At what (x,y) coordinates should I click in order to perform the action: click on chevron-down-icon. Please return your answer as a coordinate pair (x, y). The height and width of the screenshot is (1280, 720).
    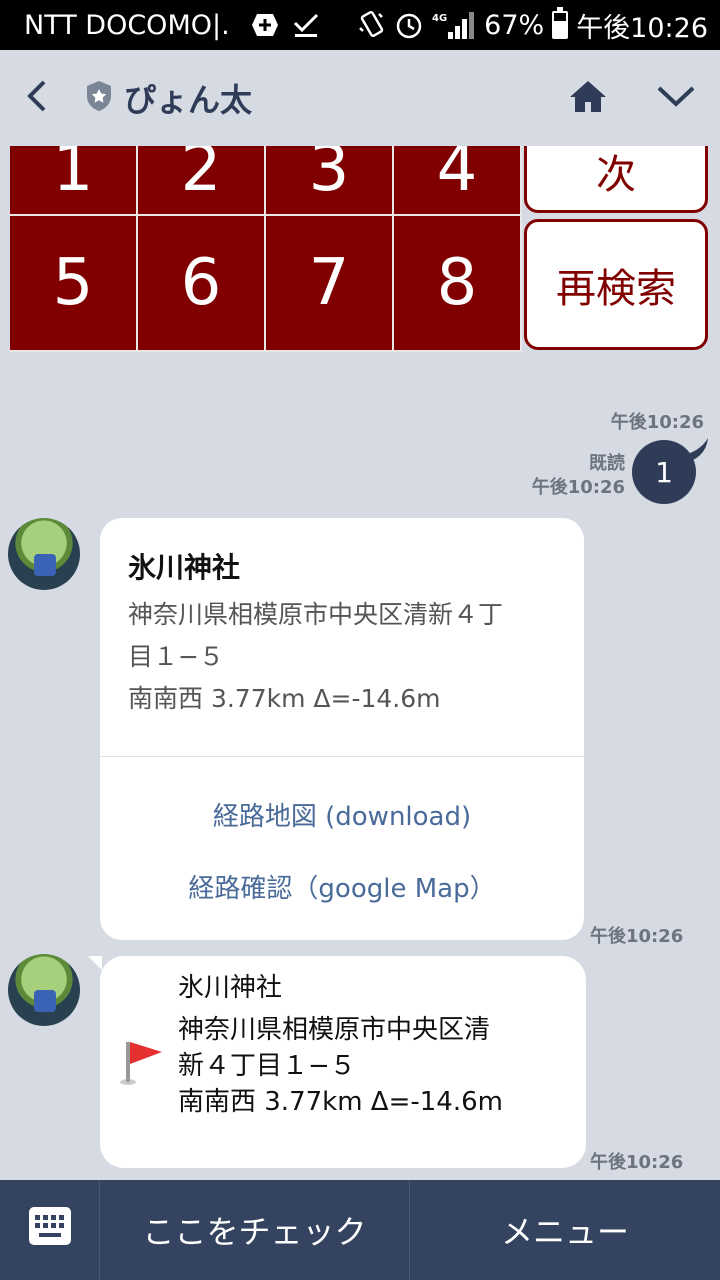
    Looking at the image, I should click on (676, 98).